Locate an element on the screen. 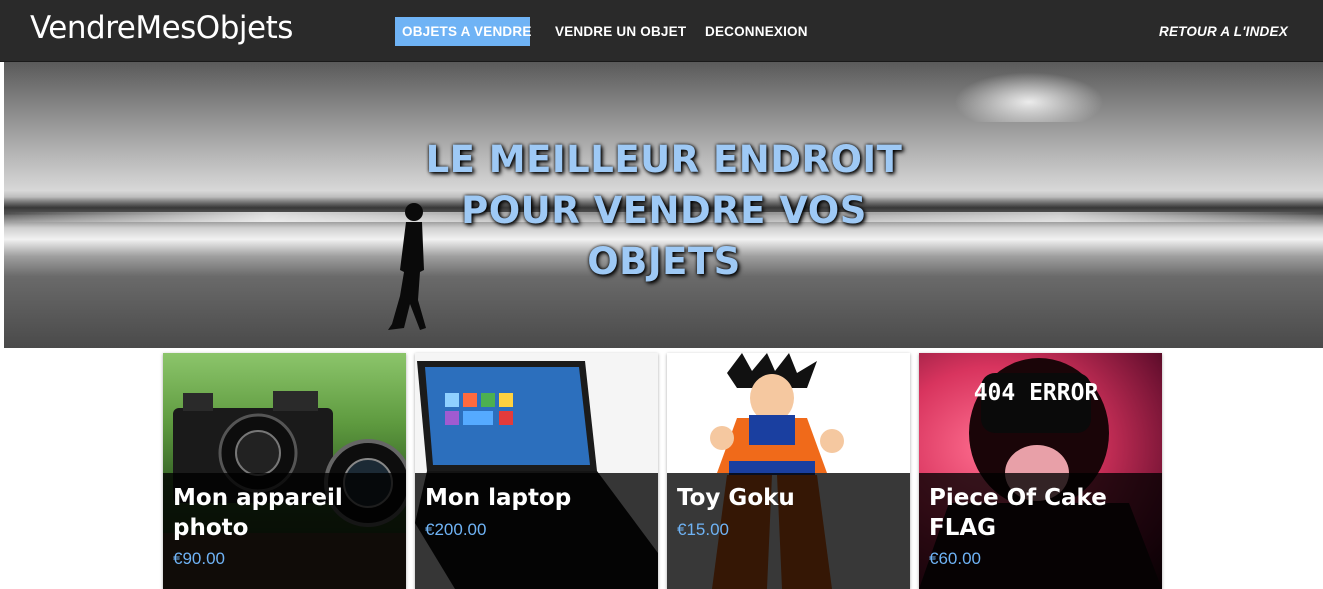 The image size is (1323, 589). product-title: Mon laptop is located at coordinates (537, 498).